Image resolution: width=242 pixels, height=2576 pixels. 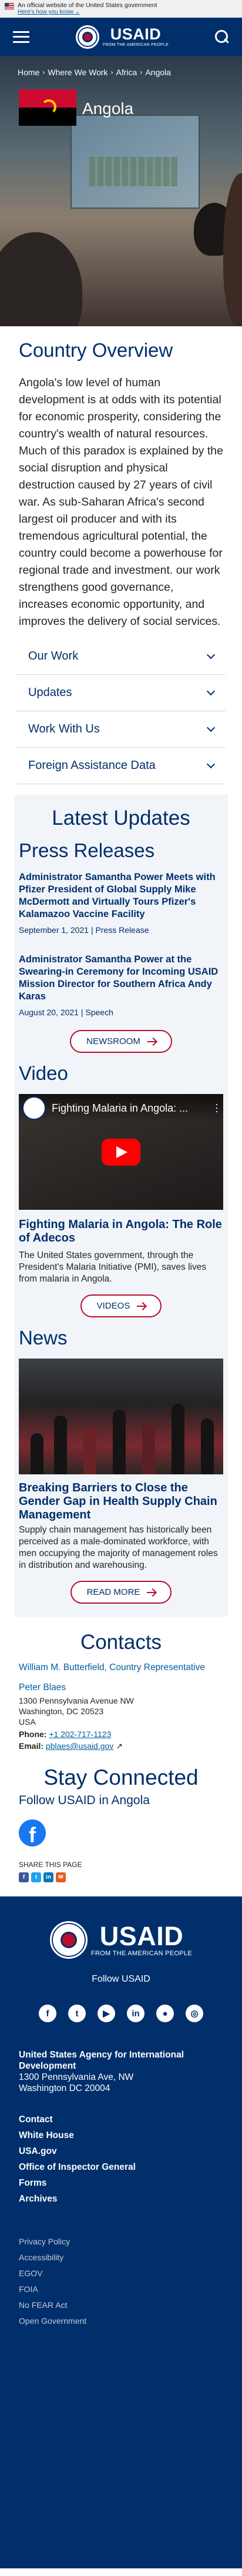 What do you see at coordinates (121, 2013) in the screenshot?
I see `footer-socials: f t ▶ in ● ◎` at bounding box center [121, 2013].